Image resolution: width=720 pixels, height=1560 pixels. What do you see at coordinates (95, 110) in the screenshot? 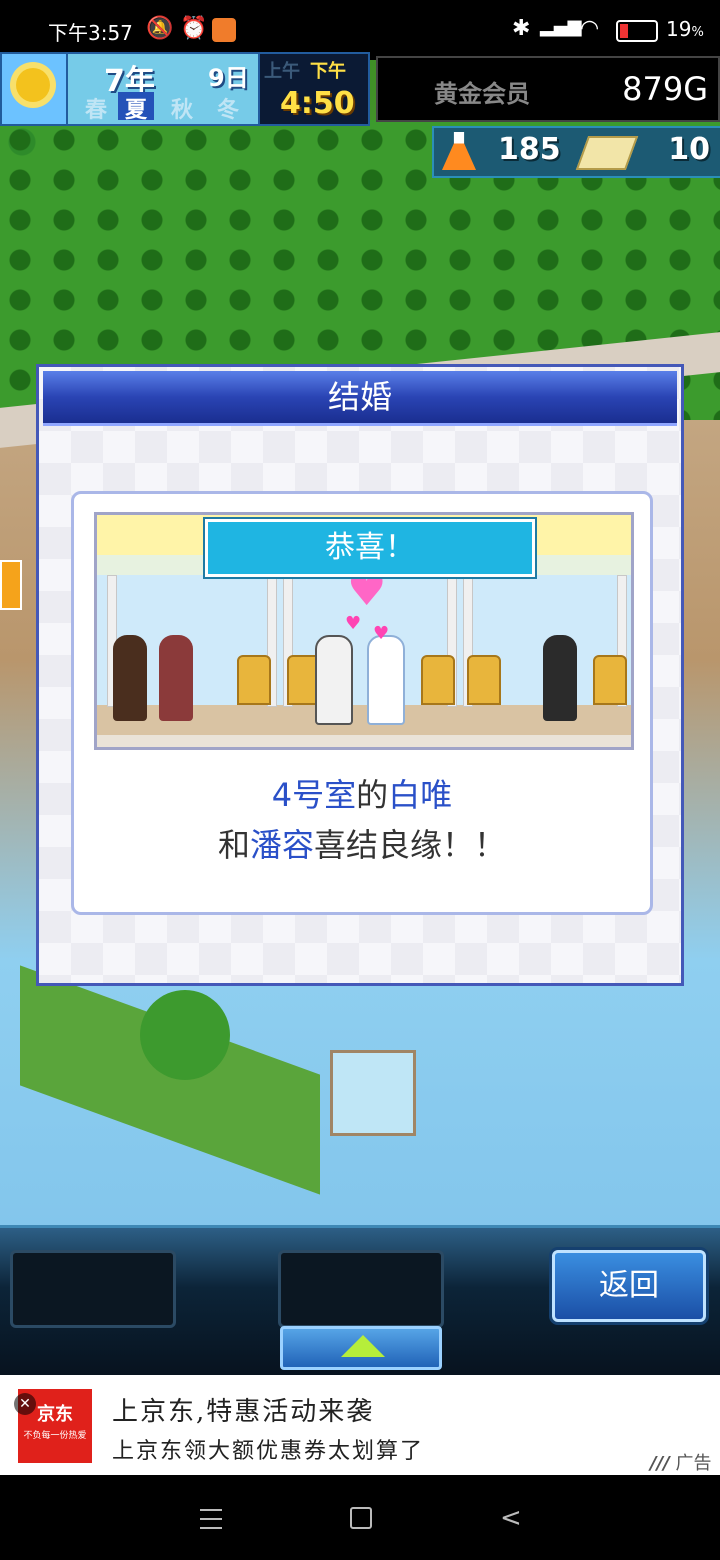
I see `season-spring: 春` at bounding box center [95, 110].